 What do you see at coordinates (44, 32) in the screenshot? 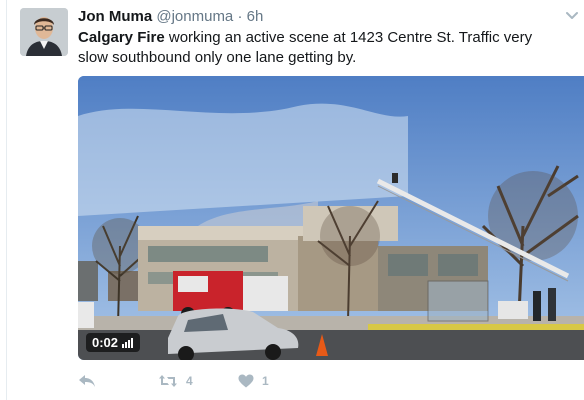
I see `avatar` at bounding box center [44, 32].